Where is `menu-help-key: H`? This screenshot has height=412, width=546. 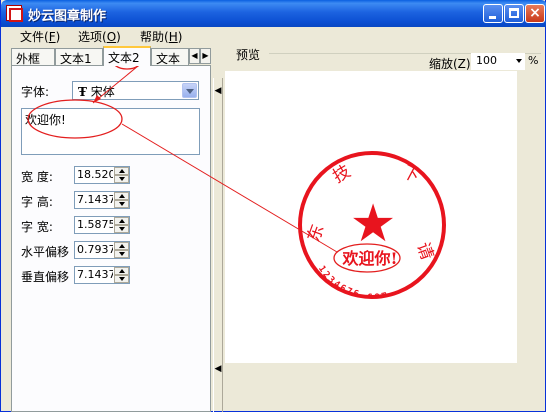 menu-help-key: H is located at coordinates (173, 37).